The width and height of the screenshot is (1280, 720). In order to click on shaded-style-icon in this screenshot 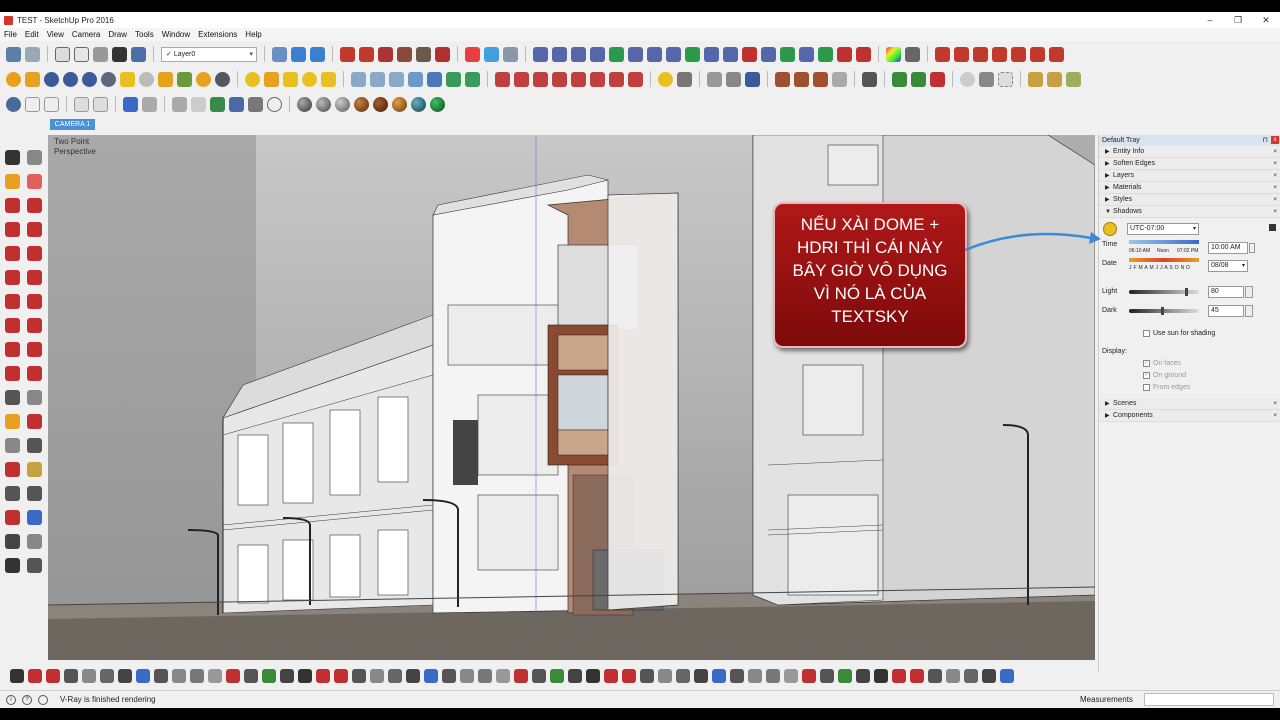, I will do `click(119, 54)`.